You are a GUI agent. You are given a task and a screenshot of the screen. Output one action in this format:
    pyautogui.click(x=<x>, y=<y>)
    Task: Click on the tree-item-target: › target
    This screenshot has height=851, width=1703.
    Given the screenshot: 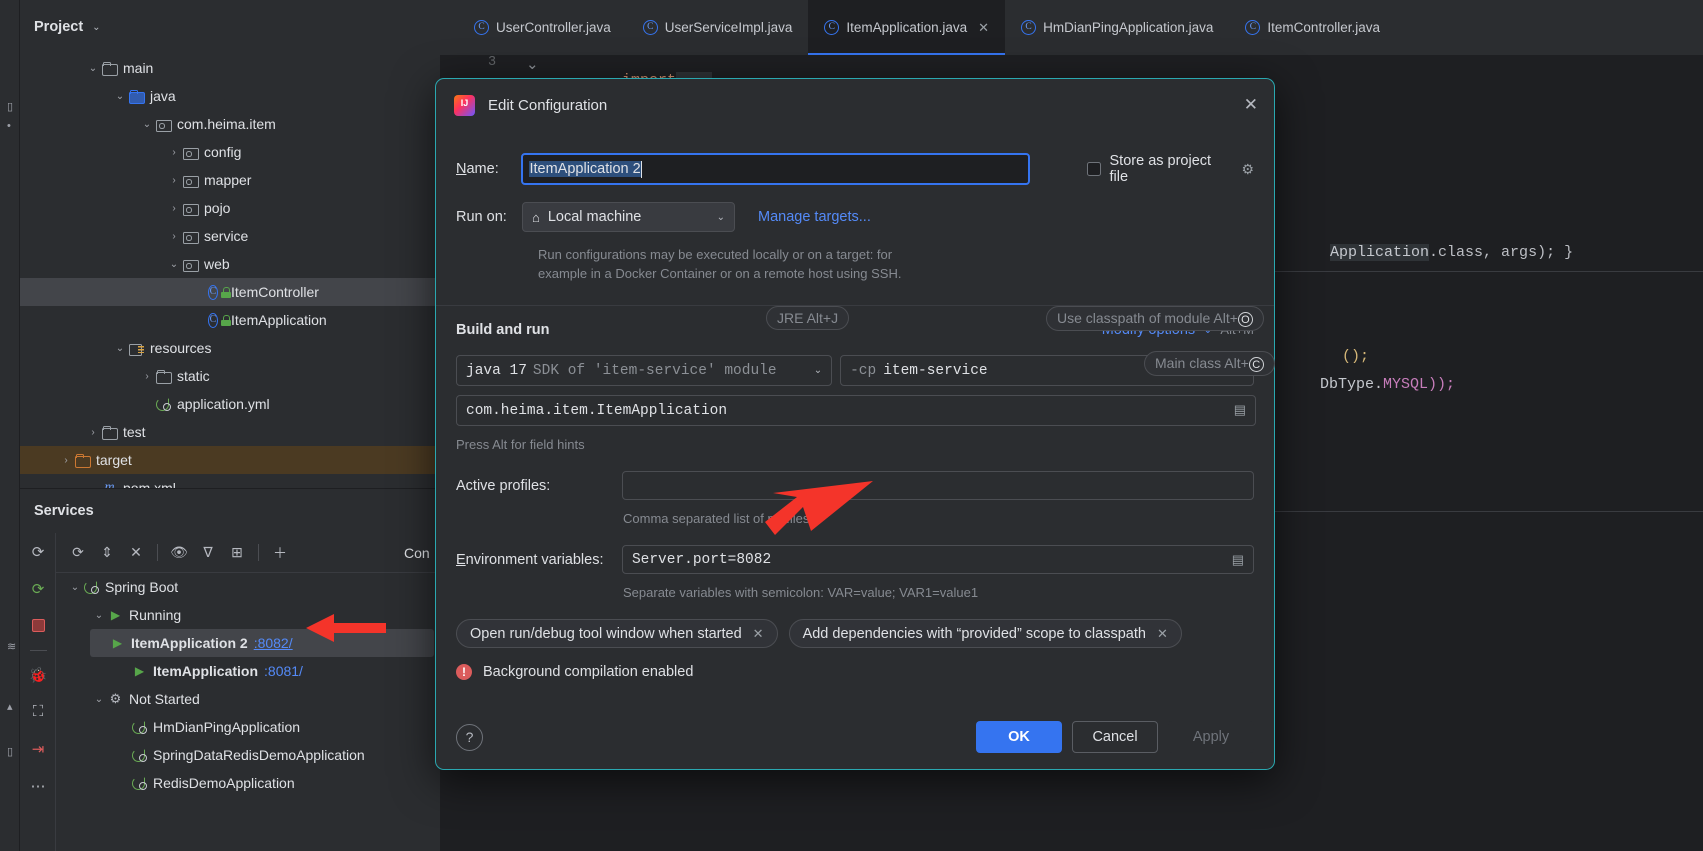 What is the action you would take?
    pyautogui.click(x=230, y=460)
    